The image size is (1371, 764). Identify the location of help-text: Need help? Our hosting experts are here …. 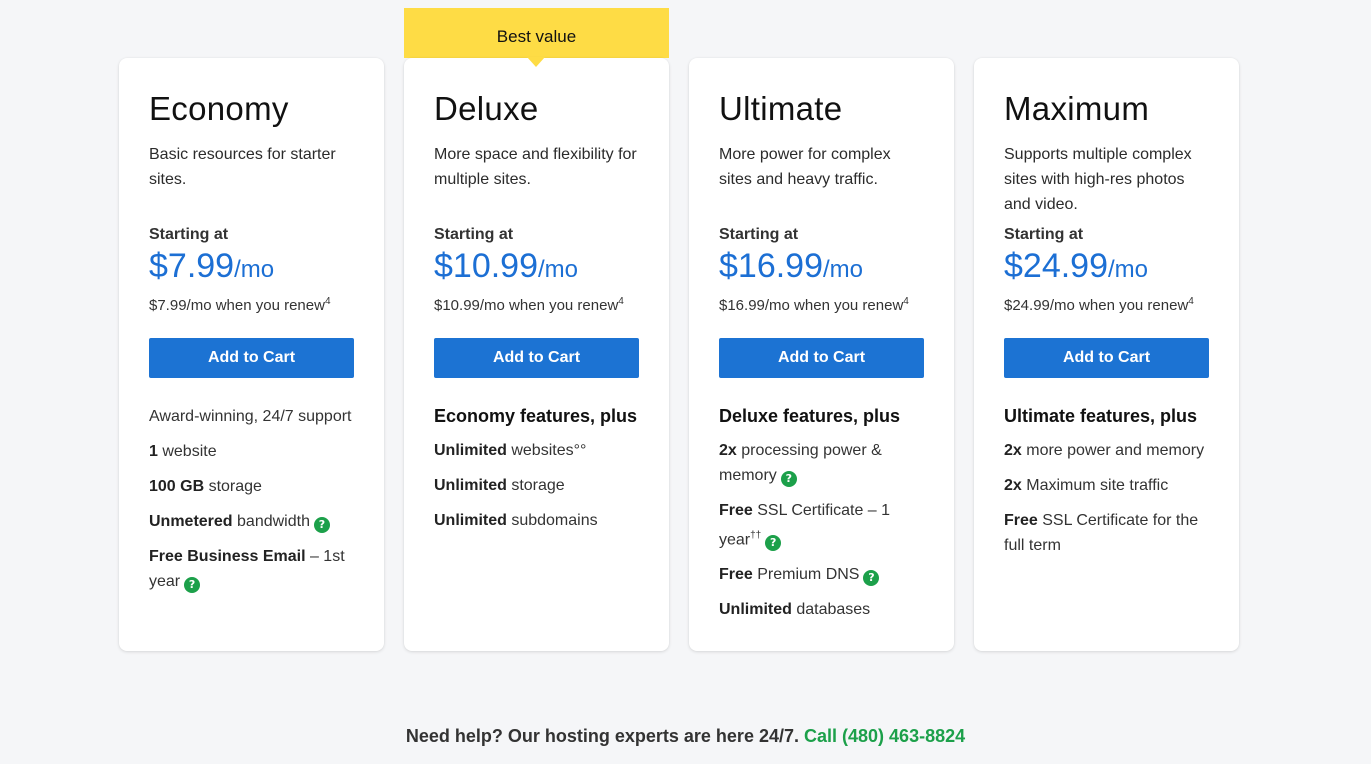
(602, 736).